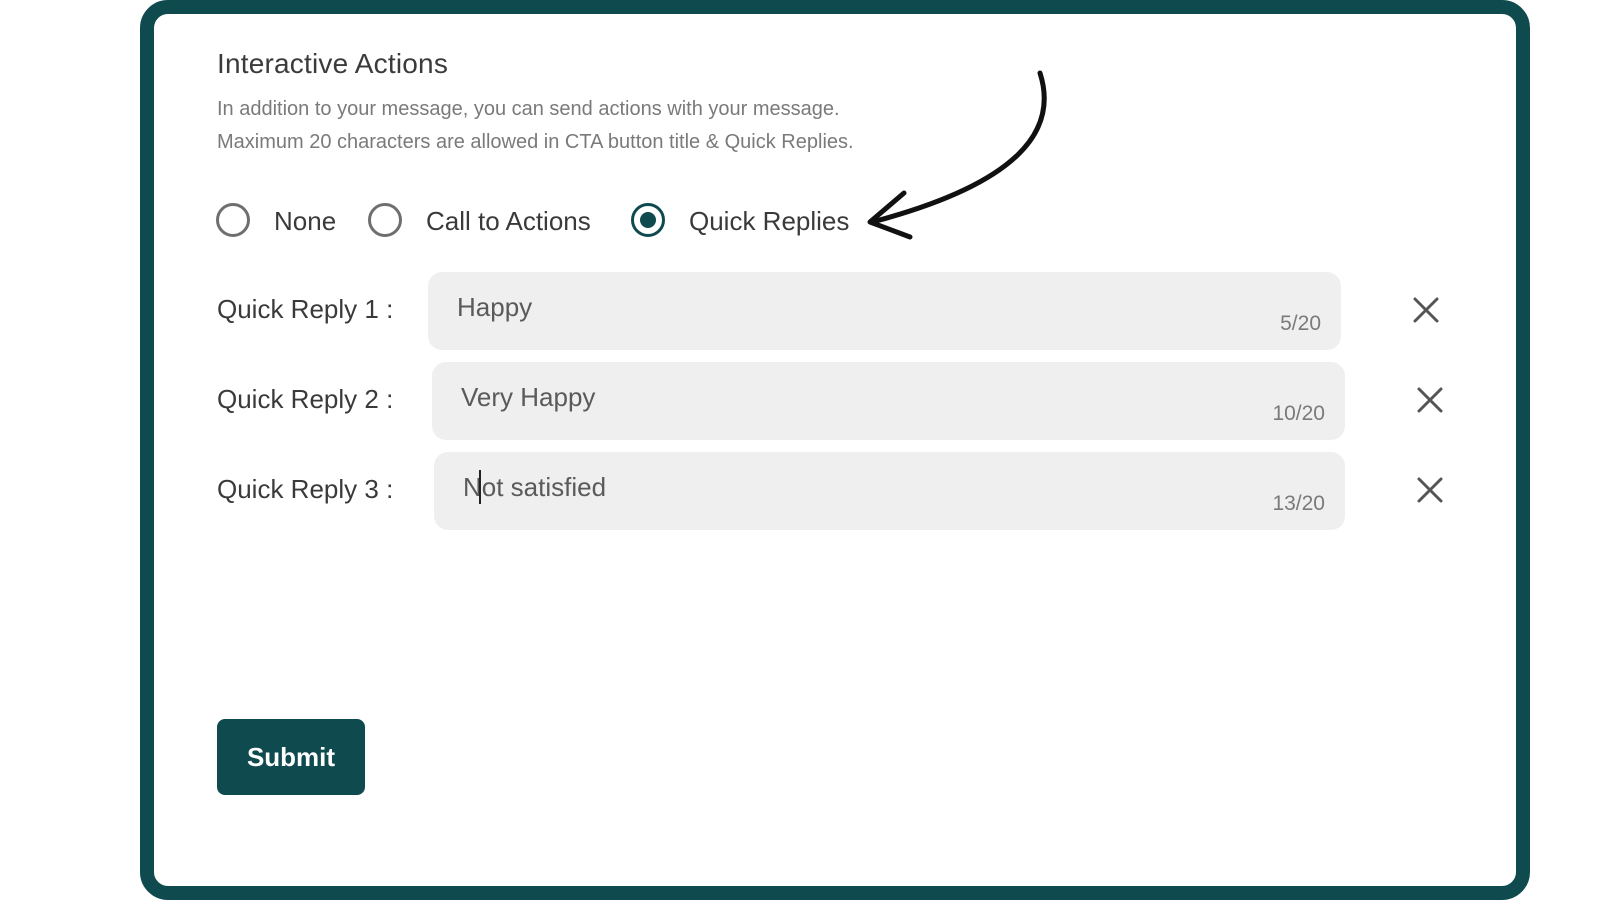 Image resolution: width=1600 pixels, height=900 pixels. I want to click on quick-reply-value-2: Very Happy, so click(528, 397).